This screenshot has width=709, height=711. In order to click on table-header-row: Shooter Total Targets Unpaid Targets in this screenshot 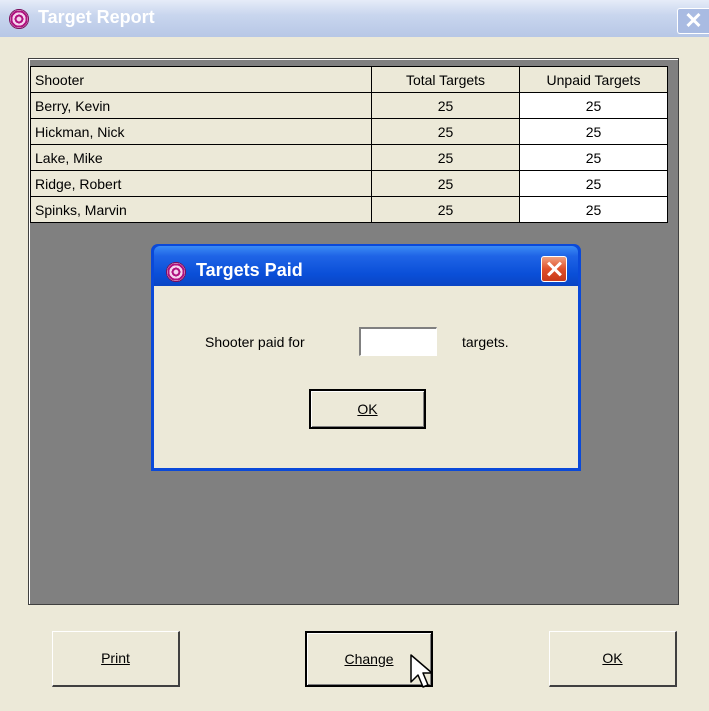, I will do `click(349, 79)`.